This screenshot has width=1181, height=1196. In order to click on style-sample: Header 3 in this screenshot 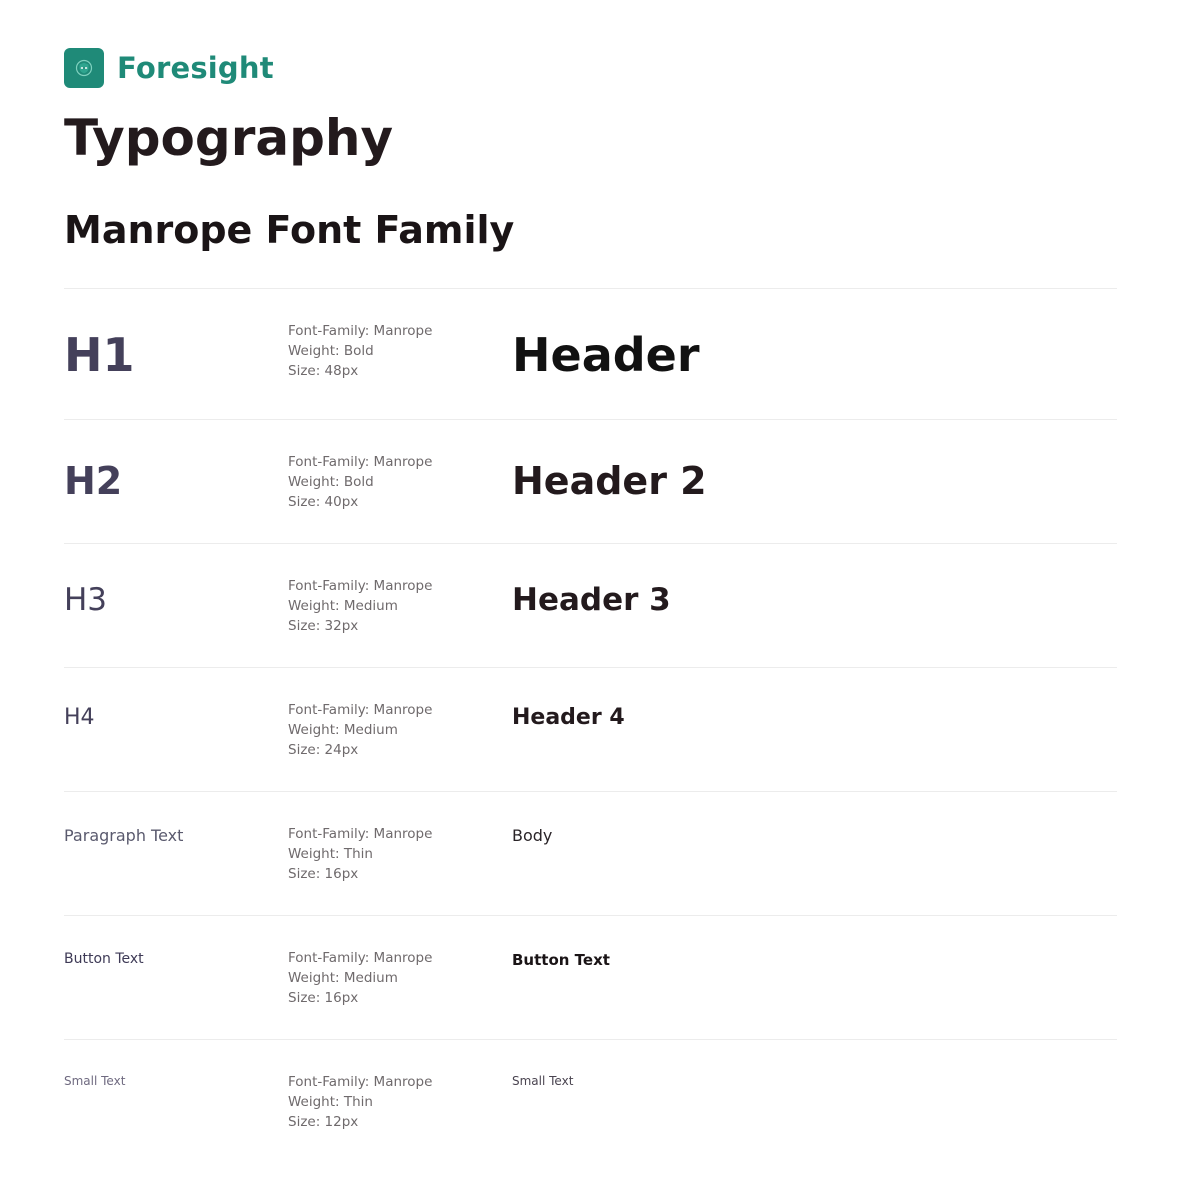, I will do `click(591, 600)`.